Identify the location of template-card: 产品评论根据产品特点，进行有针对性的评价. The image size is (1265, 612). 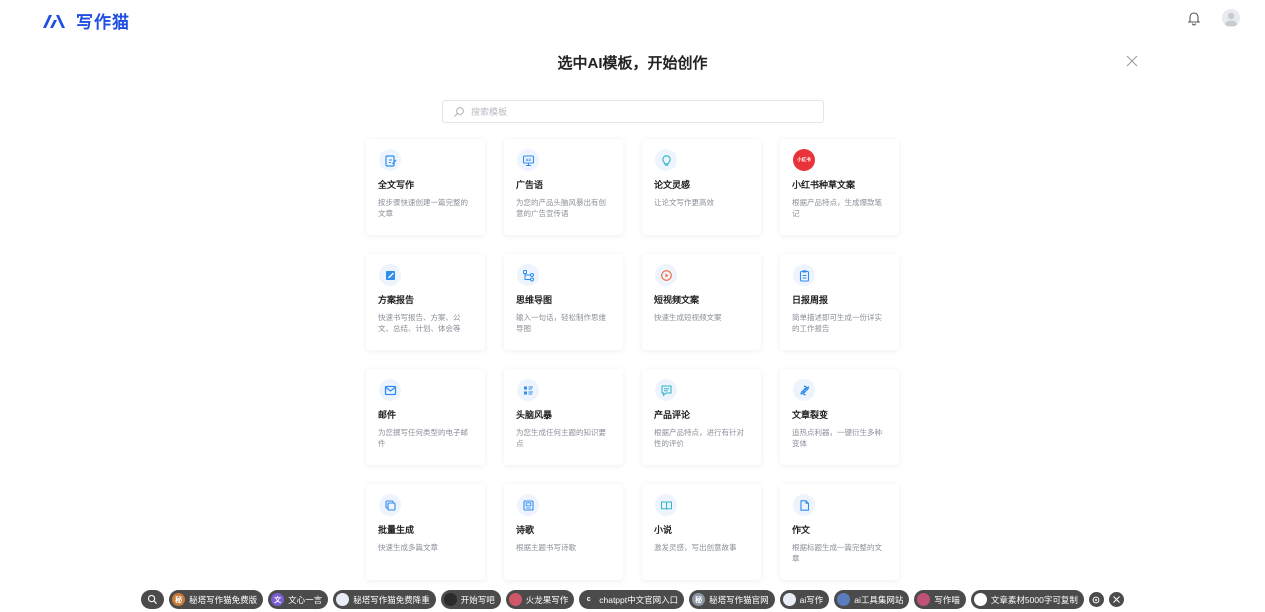
(701, 417).